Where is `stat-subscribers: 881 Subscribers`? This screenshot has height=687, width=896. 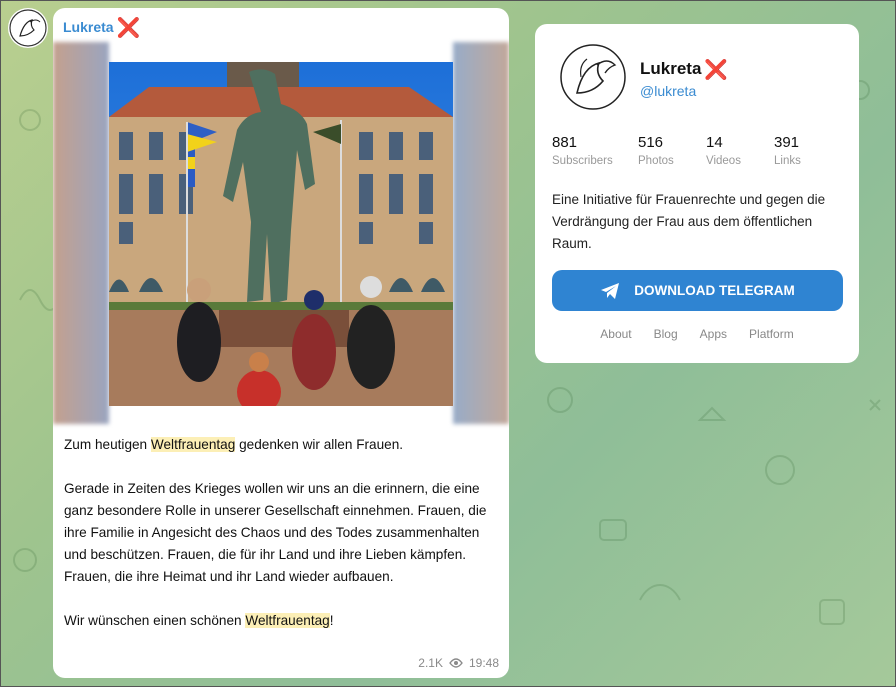
stat-subscribers: 881 Subscribers is located at coordinates (595, 150).